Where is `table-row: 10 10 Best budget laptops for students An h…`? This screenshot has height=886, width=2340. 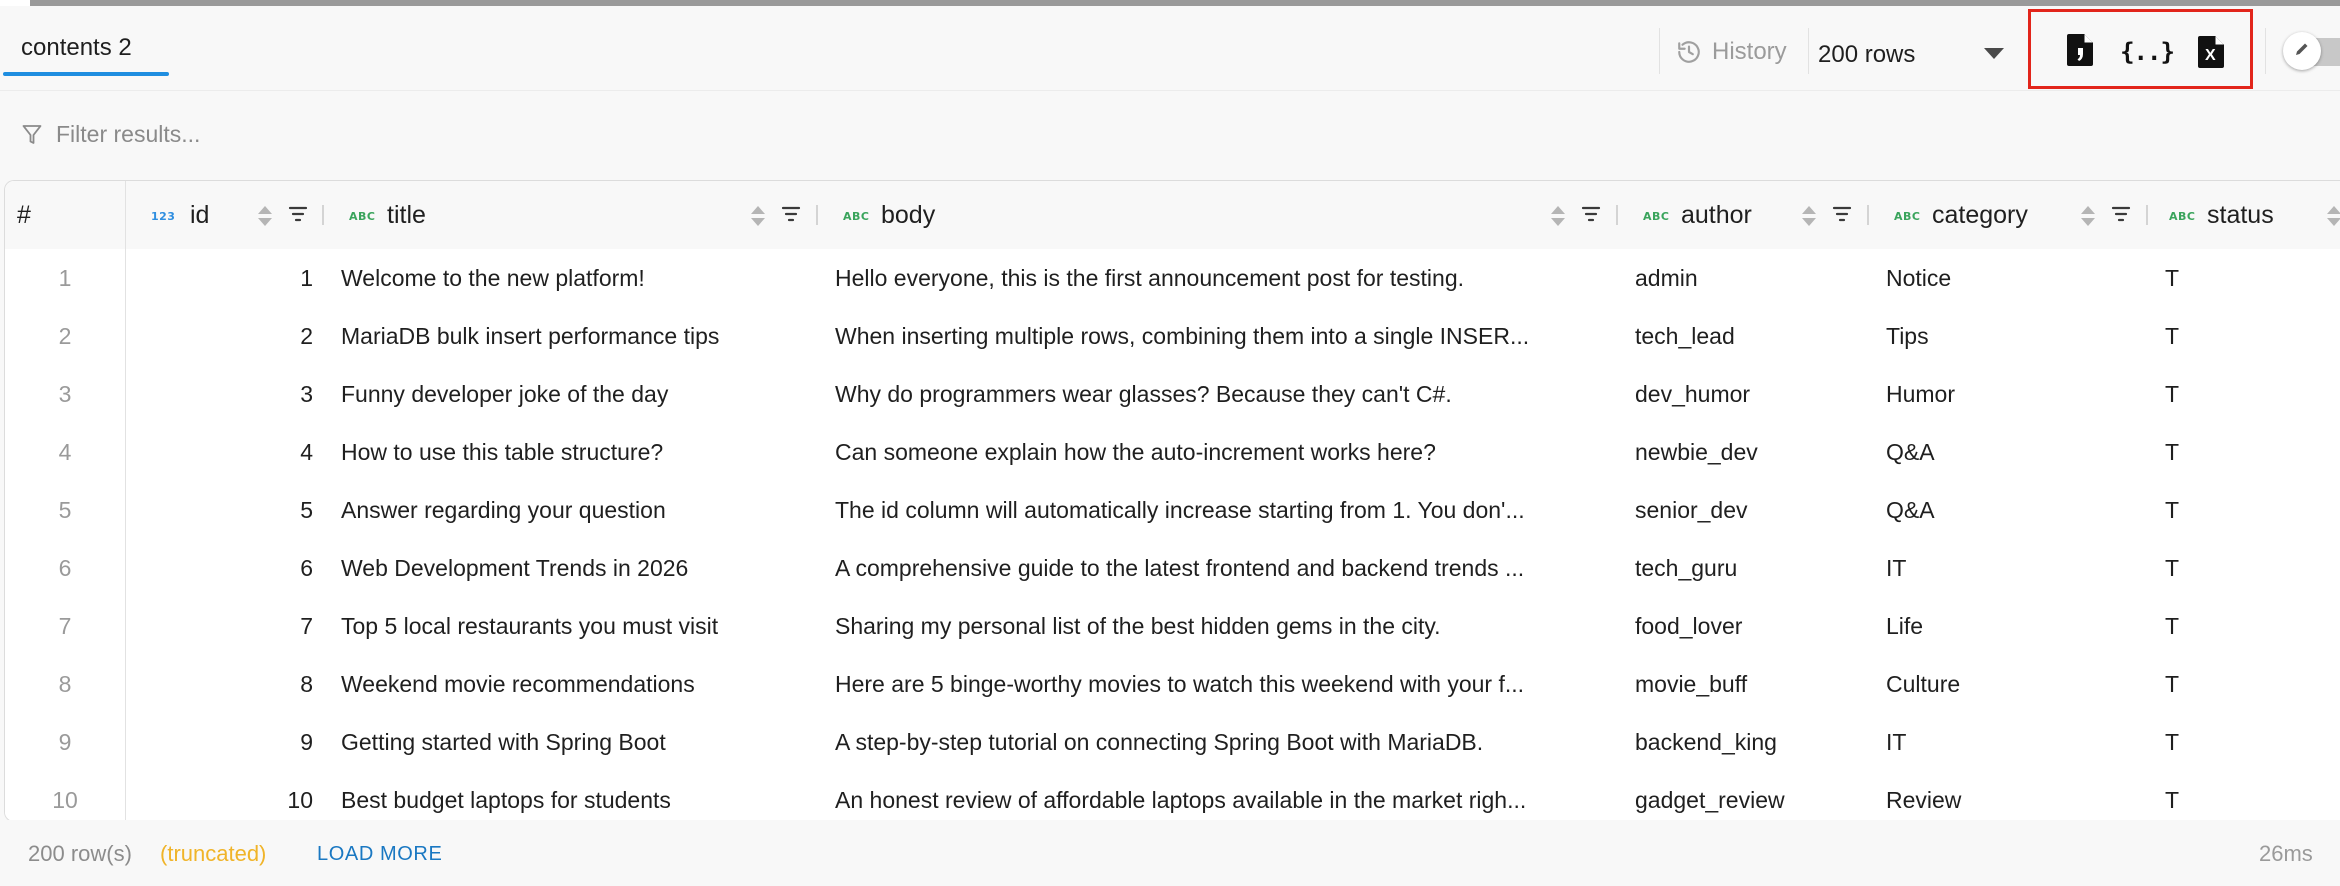
table-row: 10 10 Best budget laptops for students An h… is located at coordinates (1172, 796).